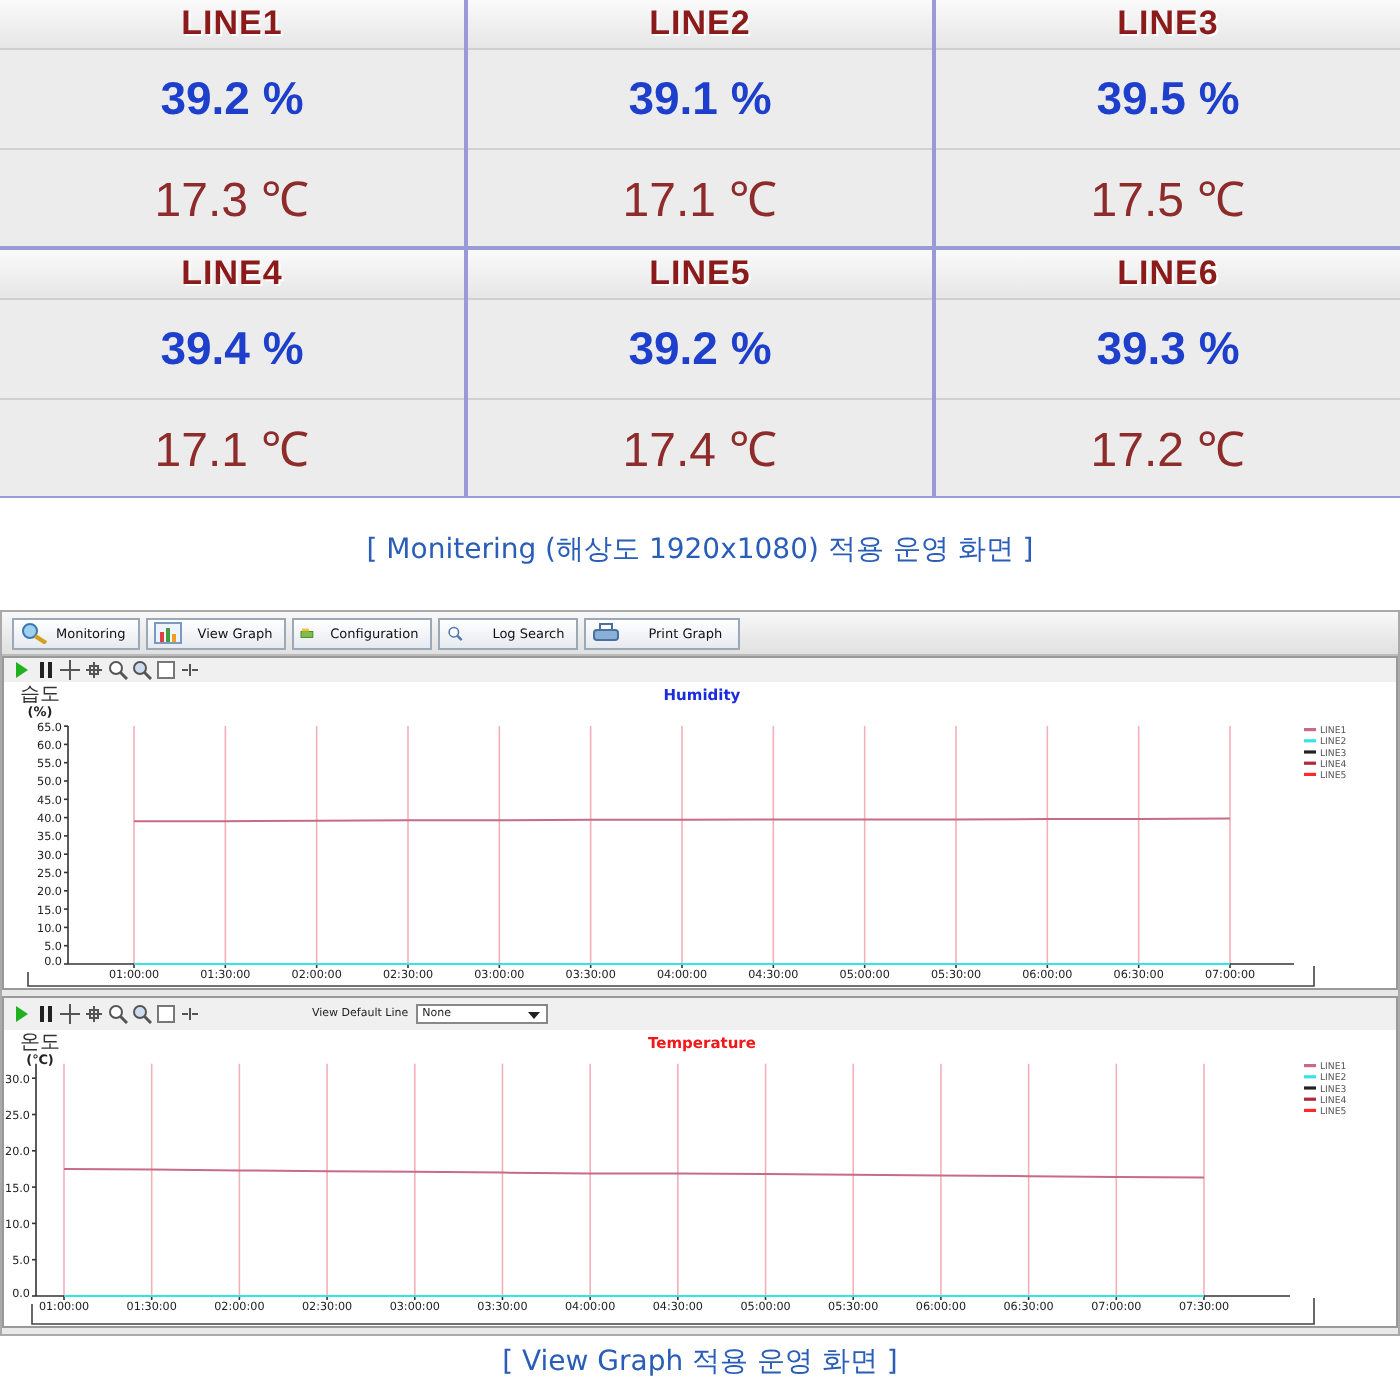  Describe the element at coordinates (700, 1362) in the screenshot. I see `caption: [ View Graph 적용 운영 화면 ]` at that location.